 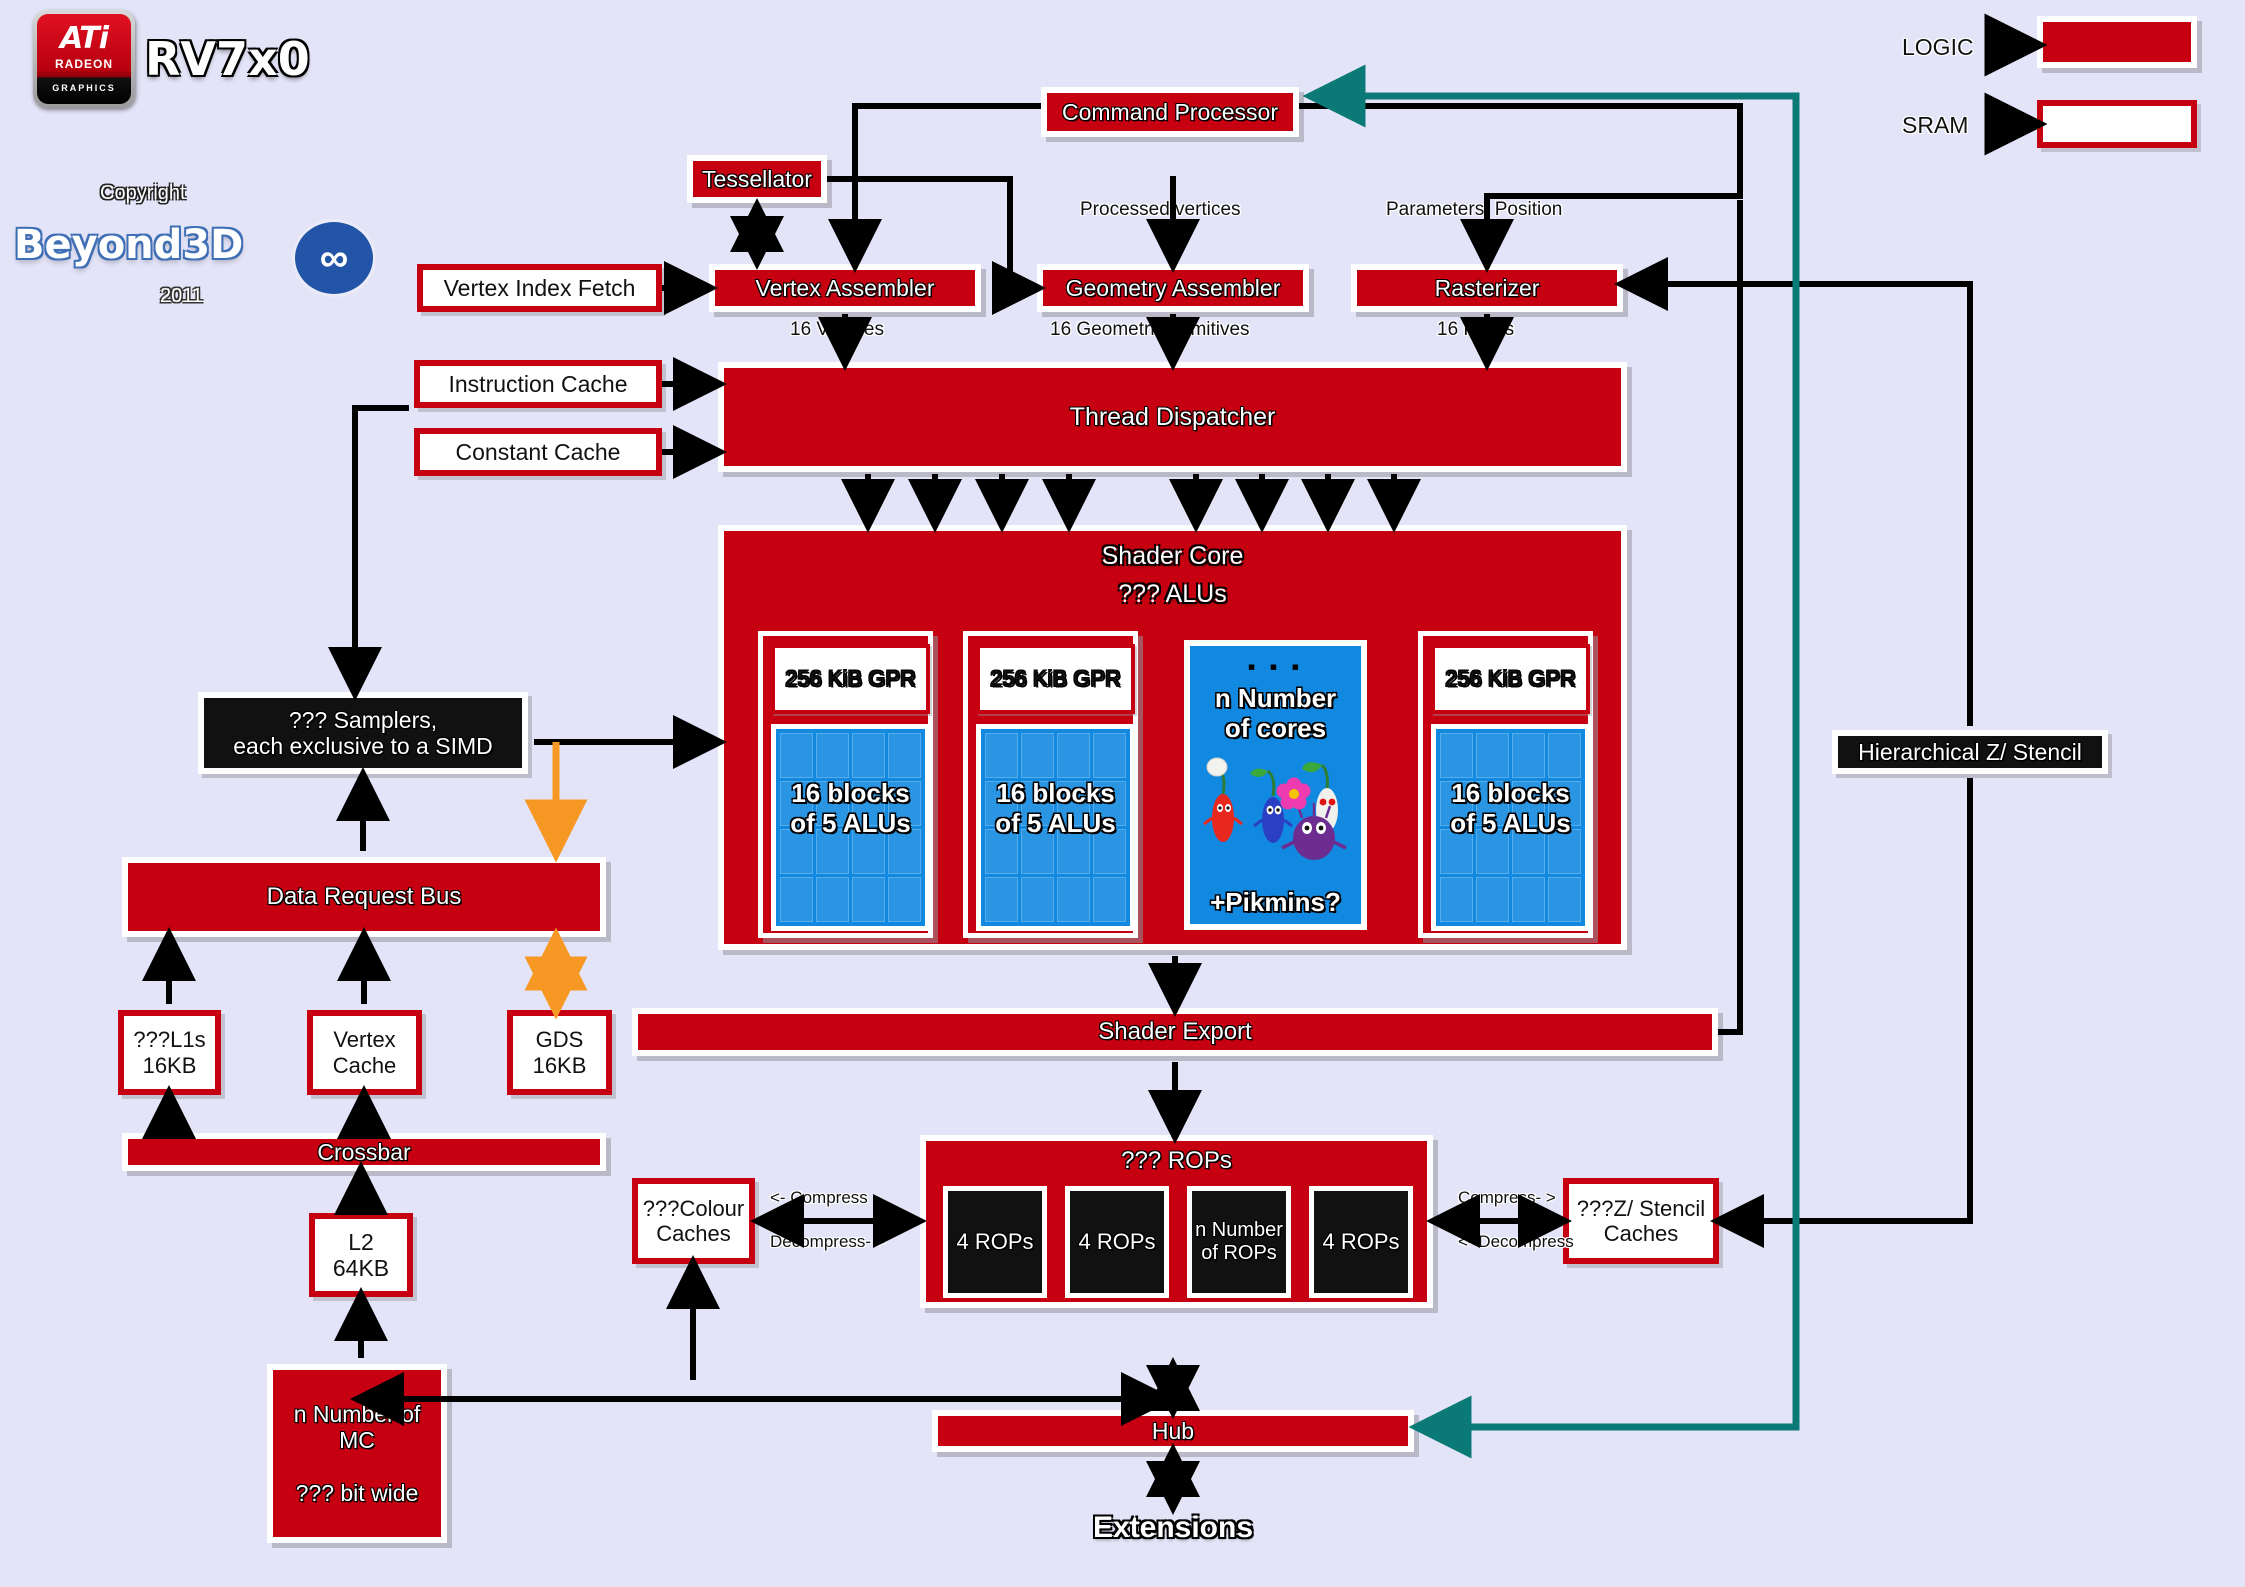 I want to click on edge-label-compress-left: <- Compress, so click(x=819, y=1197).